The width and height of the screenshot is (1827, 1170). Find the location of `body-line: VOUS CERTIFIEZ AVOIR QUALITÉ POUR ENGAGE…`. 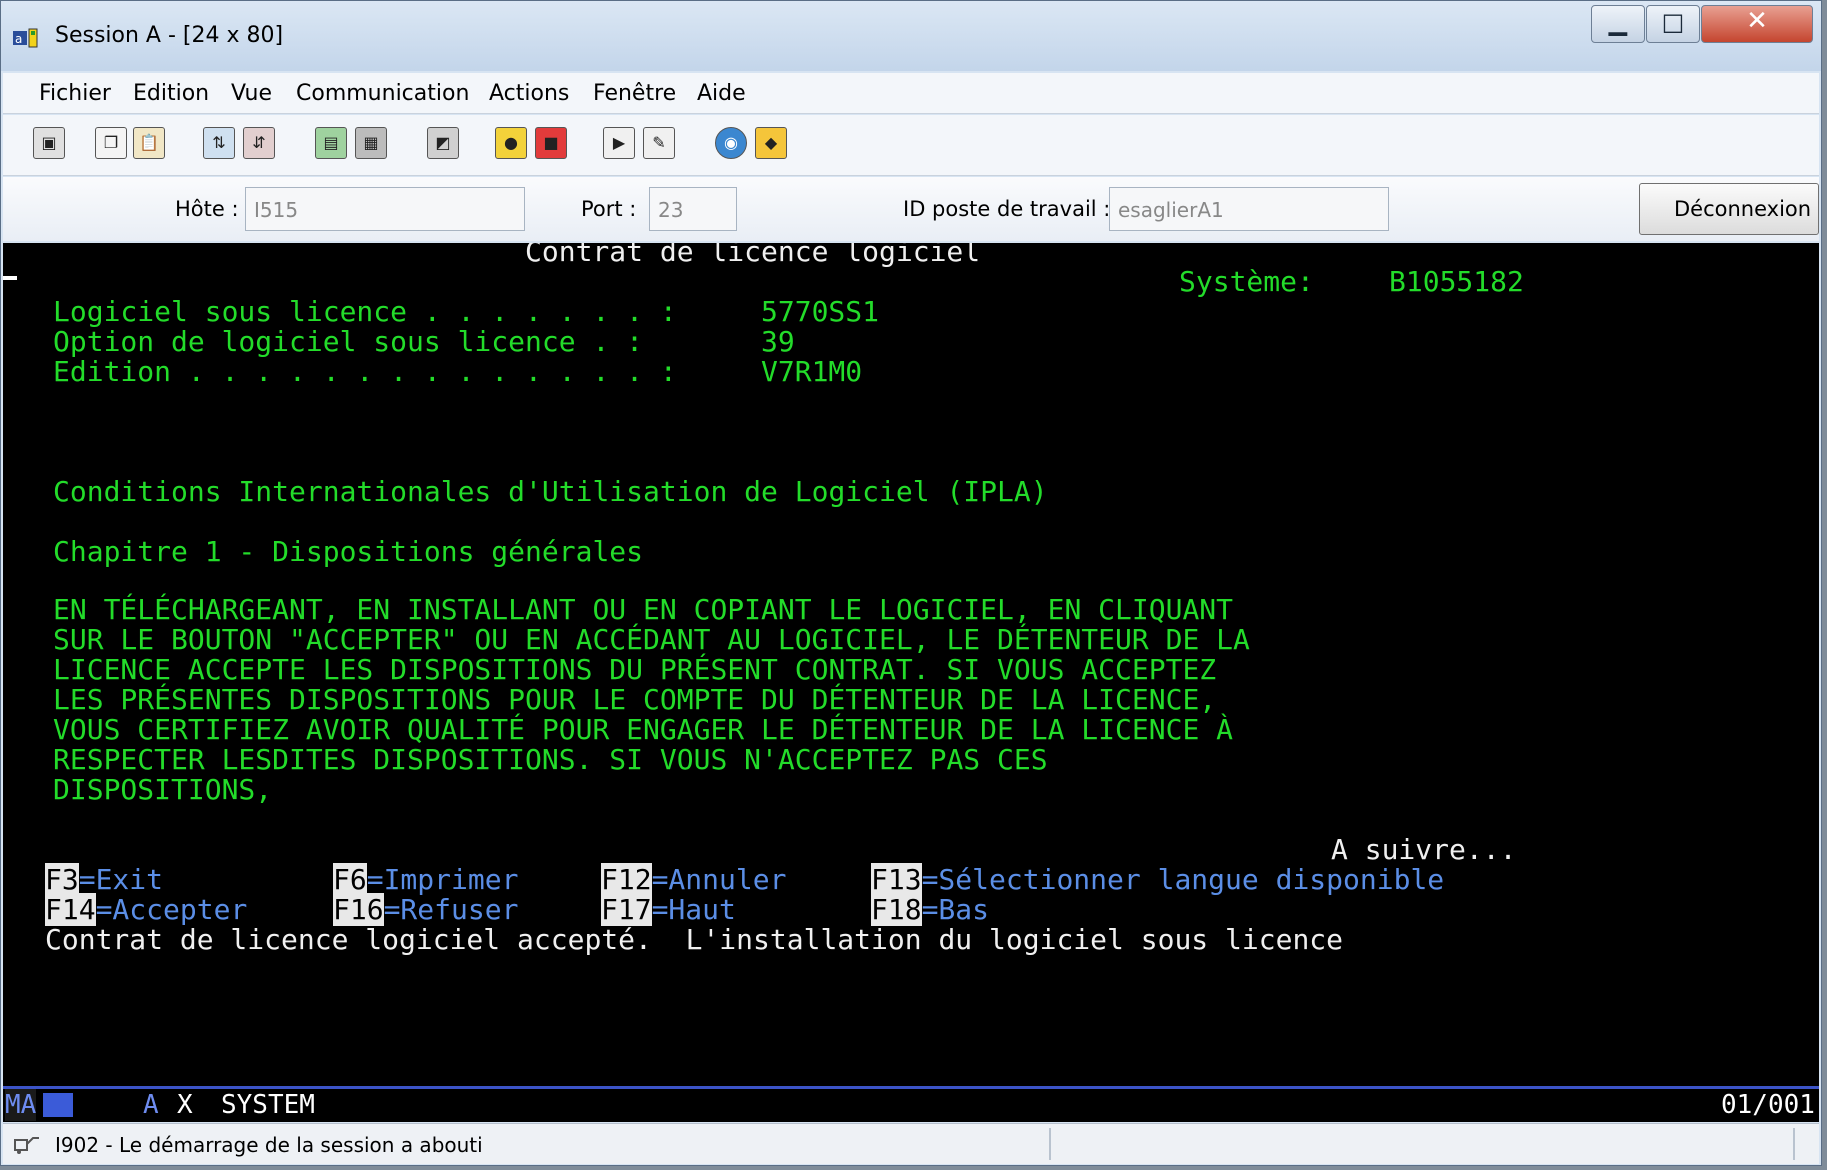

body-line: VOUS CERTIFIEZ AVOIR QUALITÉ POUR ENGAGE… is located at coordinates (643, 729).